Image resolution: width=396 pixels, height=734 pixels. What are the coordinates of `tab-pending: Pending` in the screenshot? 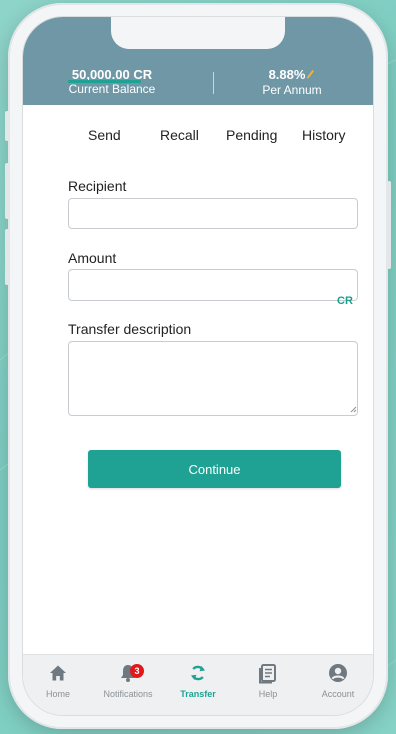 It's located at (251, 135).